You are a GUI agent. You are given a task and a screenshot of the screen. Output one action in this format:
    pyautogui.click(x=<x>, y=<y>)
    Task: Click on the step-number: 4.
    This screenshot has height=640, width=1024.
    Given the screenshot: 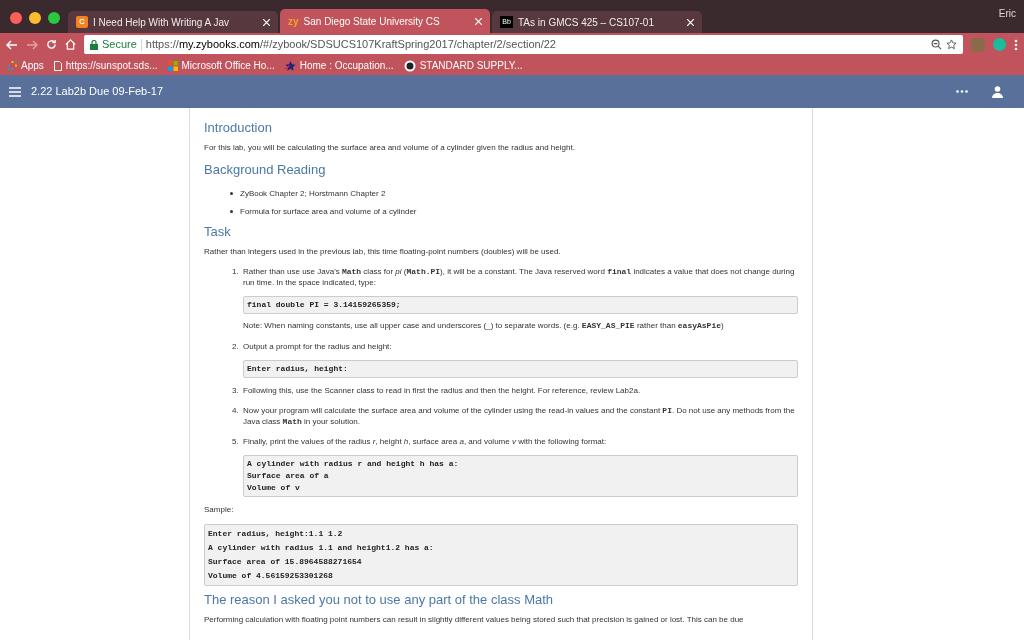 What is the action you would take?
    pyautogui.click(x=236, y=411)
    